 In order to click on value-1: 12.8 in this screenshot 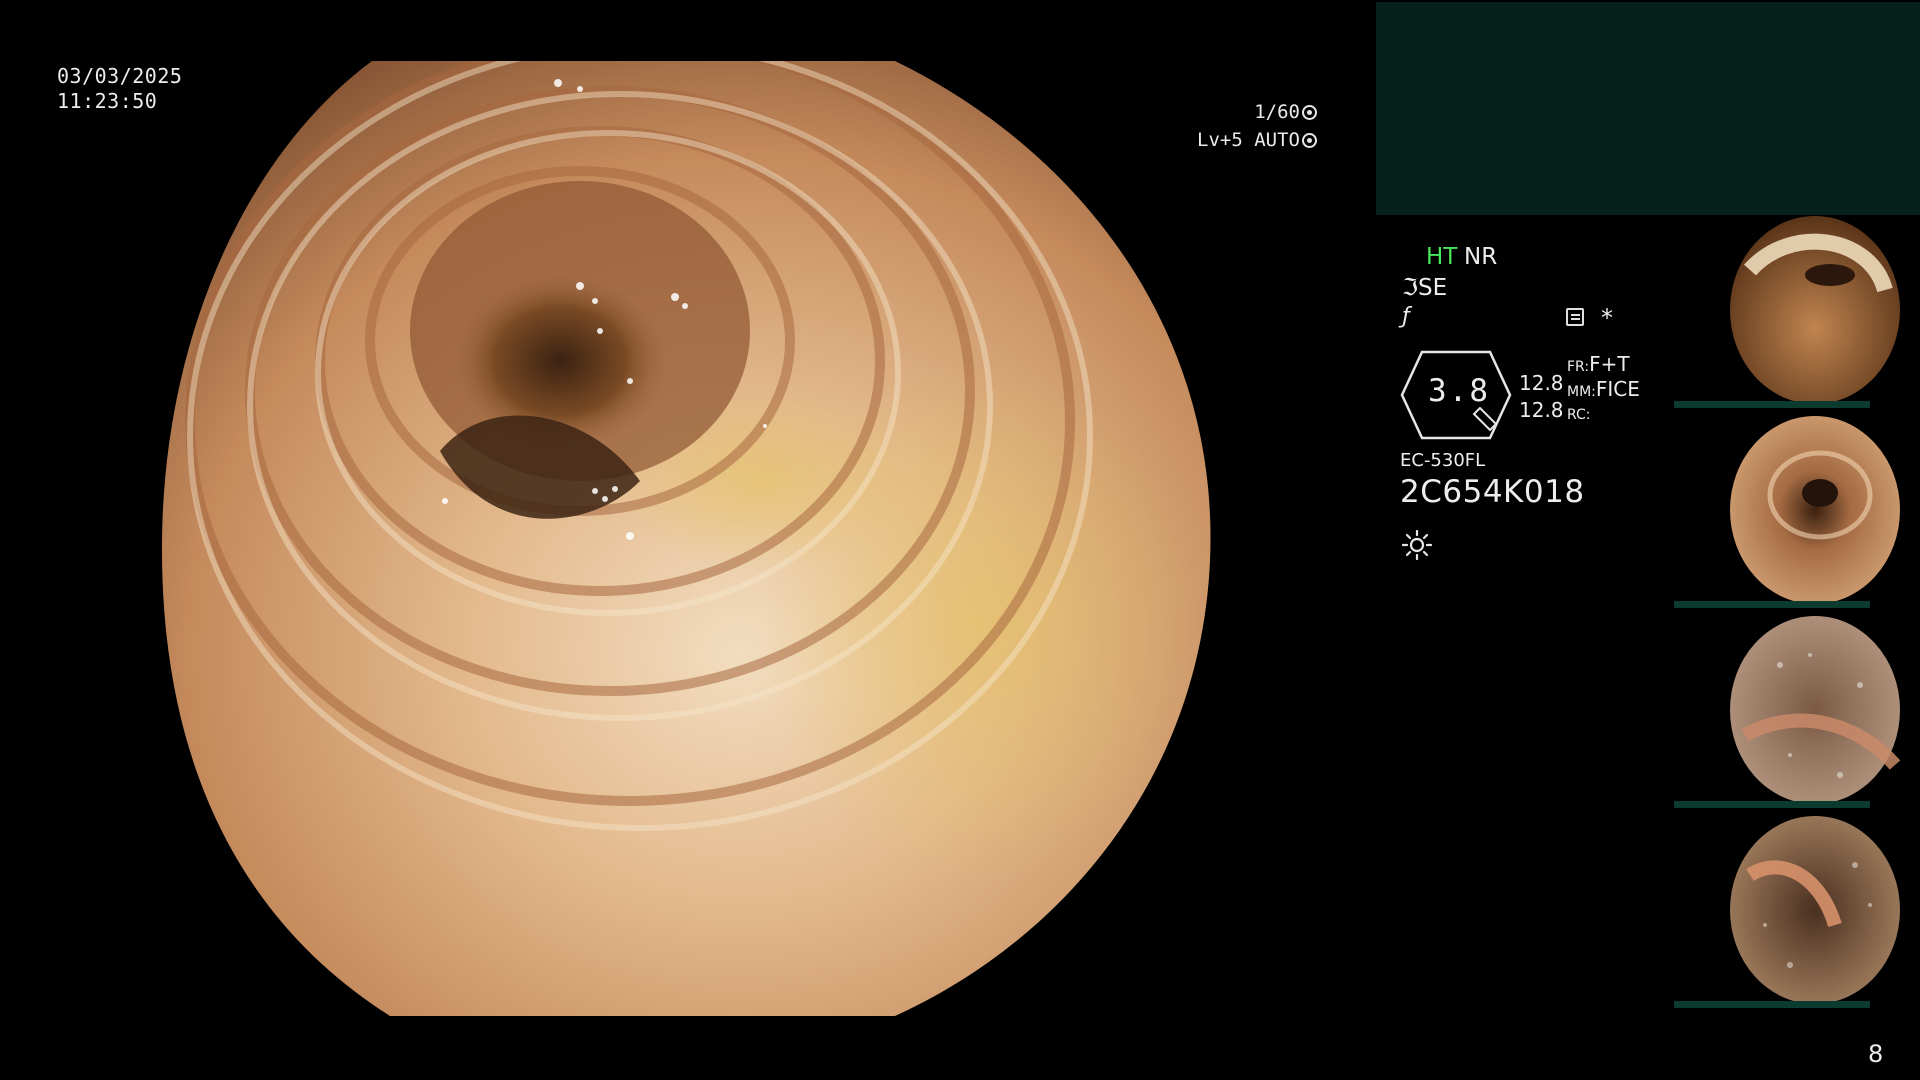, I will do `click(1541, 383)`.